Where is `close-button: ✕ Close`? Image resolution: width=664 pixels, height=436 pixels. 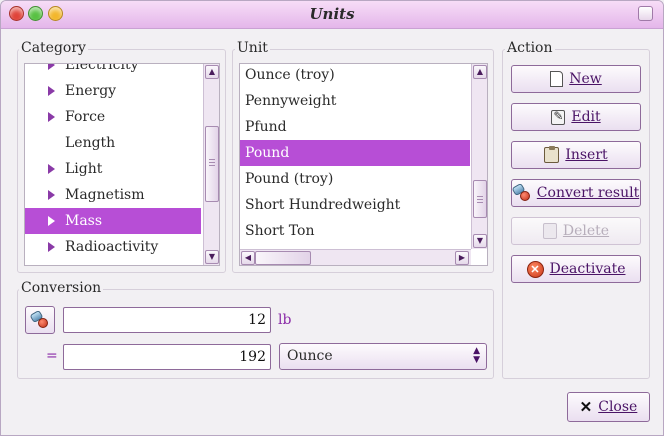 close-button: ✕ Close is located at coordinates (608, 407).